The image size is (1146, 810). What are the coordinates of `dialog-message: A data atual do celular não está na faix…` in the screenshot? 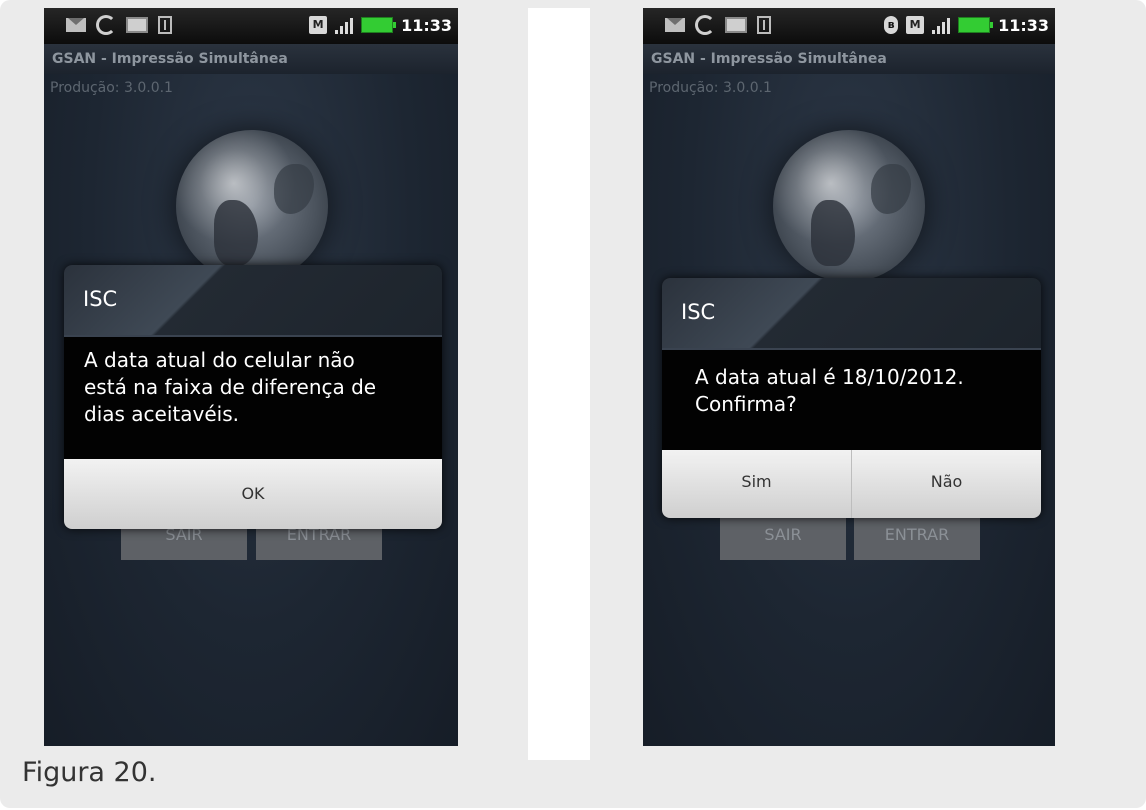 It's located at (253, 398).